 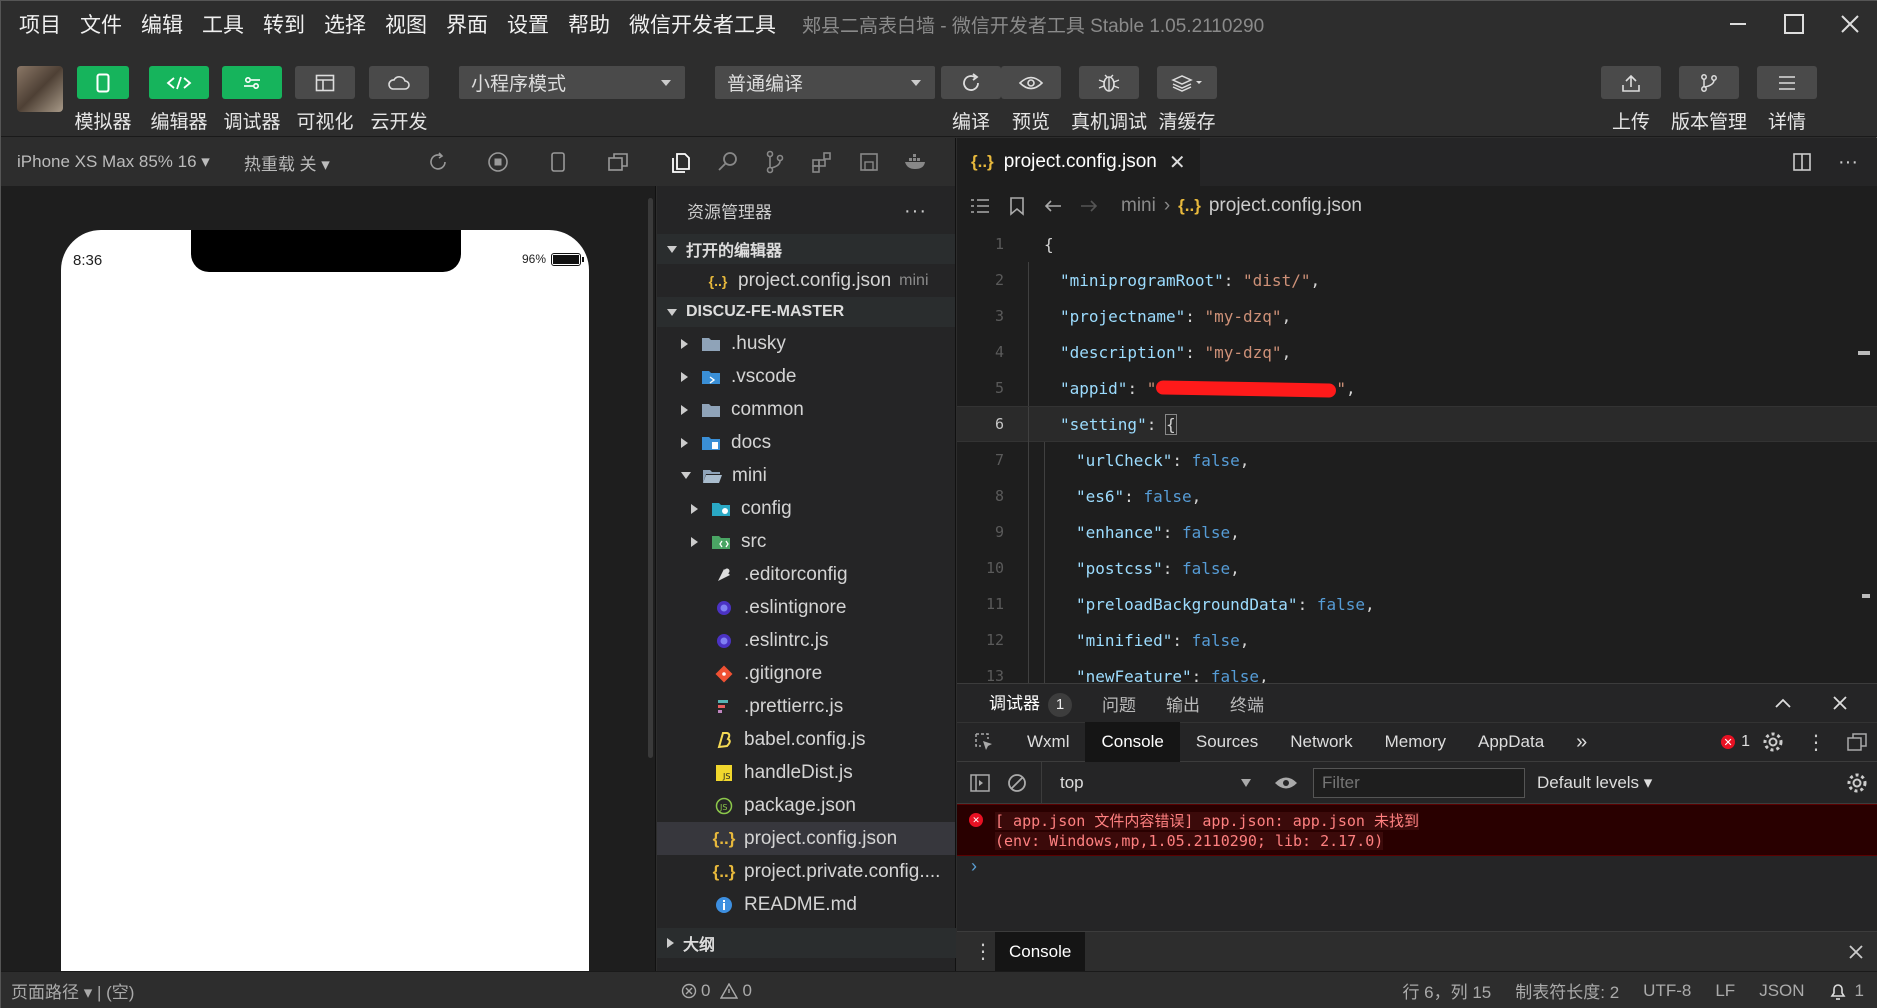 What do you see at coordinates (1594, 783) in the screenshot?
I see `log-levels-select: Default levels ▾` at bounding box center [1594, 783].